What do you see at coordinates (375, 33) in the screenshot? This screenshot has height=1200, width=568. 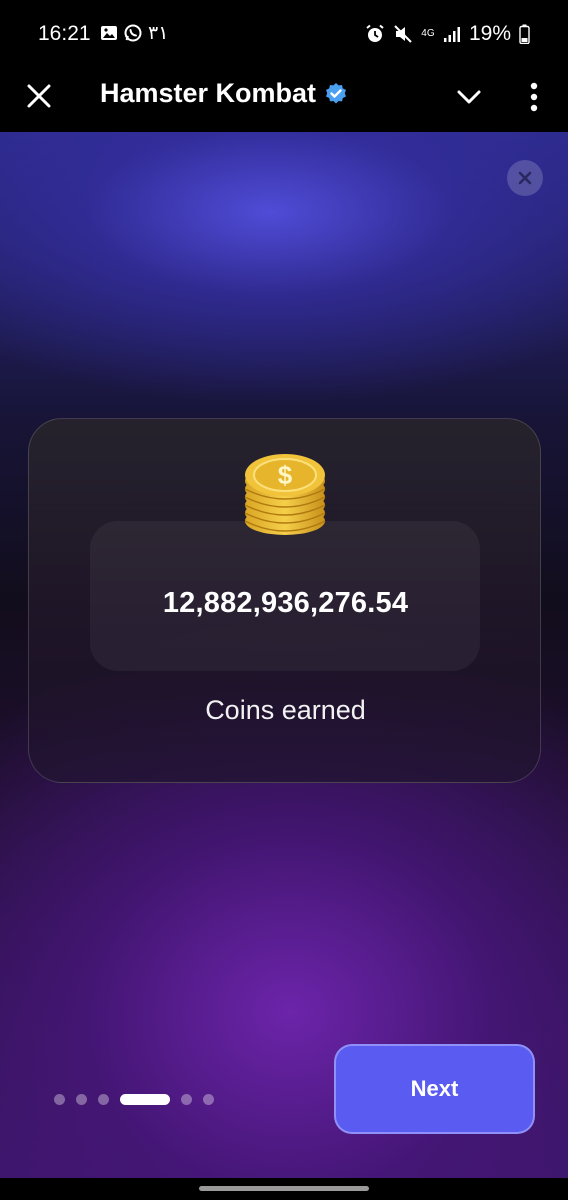 I see `alarm-icon` at bounding box center [375, 33].